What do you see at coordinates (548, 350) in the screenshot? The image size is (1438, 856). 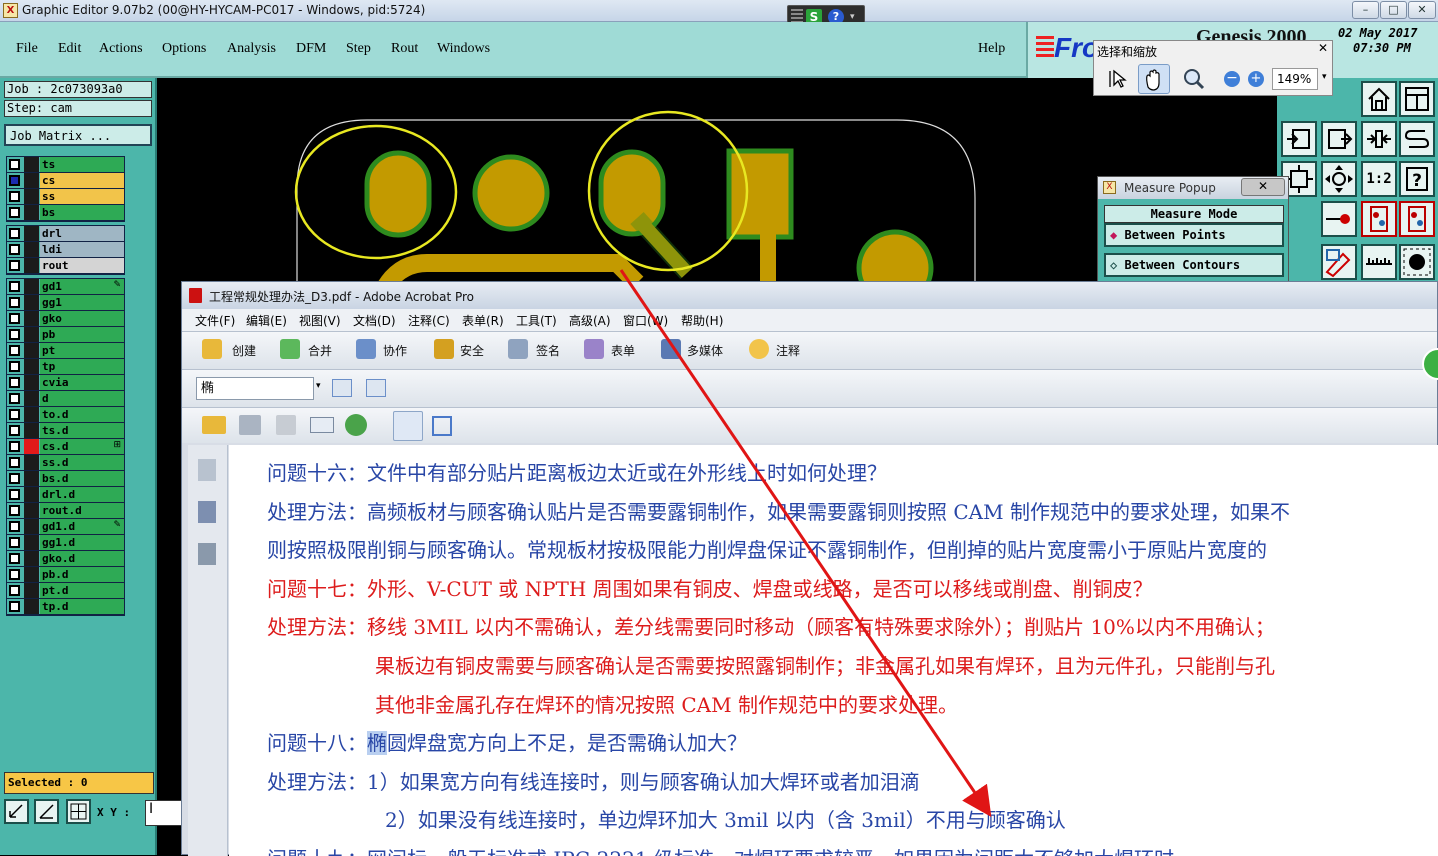 I see `sign-button: 签名` at bounding box center [548, 350].